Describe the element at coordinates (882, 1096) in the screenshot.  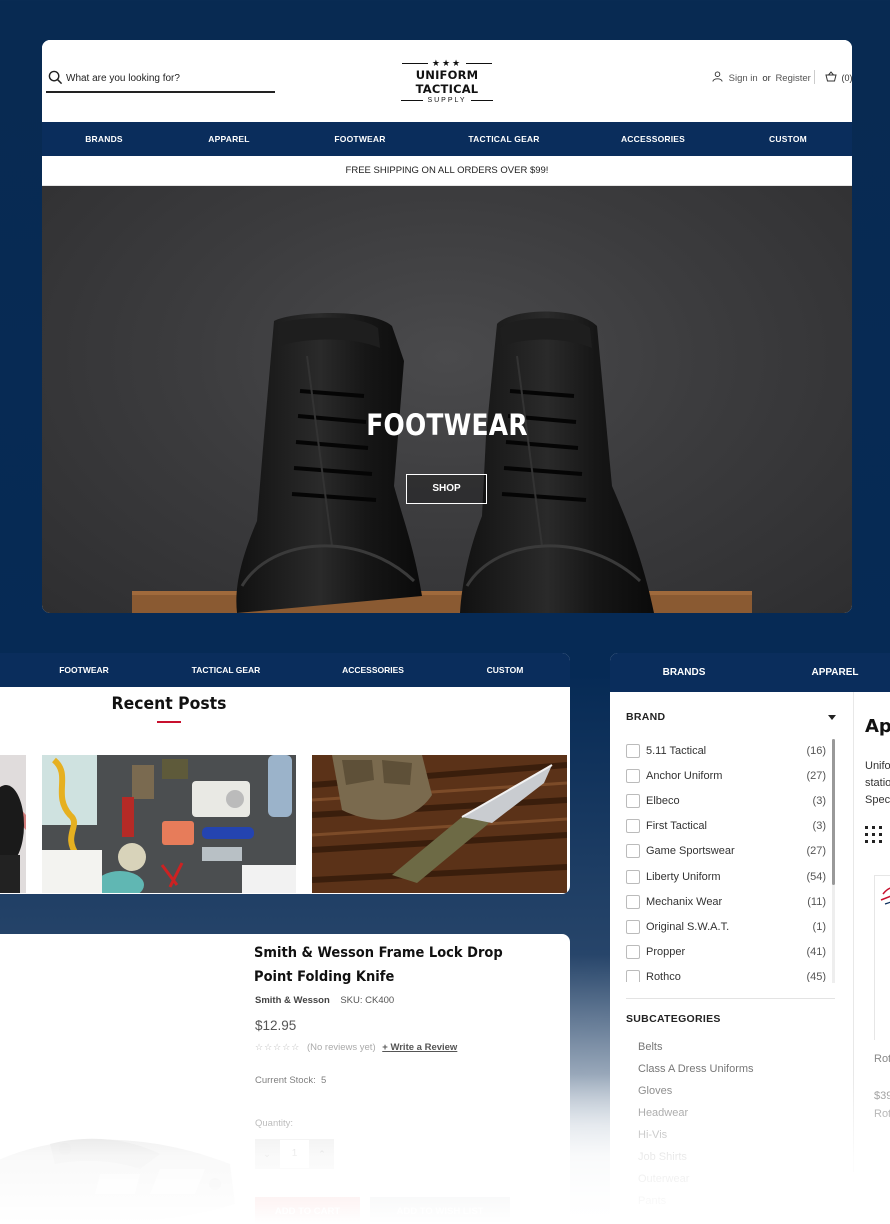
I see `product-card-price: $39` at that location.